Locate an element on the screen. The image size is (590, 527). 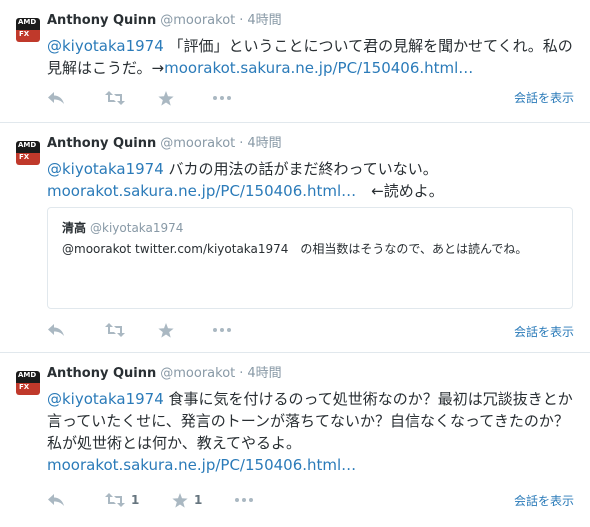
retweet-button: 1 is located at coordinates (122, 500).